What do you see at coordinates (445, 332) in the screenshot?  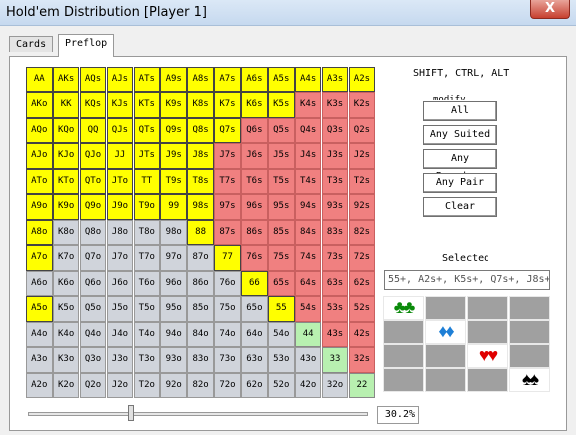 I see `diamonds-icon: ♦♦` at bounding box center [445, 332].